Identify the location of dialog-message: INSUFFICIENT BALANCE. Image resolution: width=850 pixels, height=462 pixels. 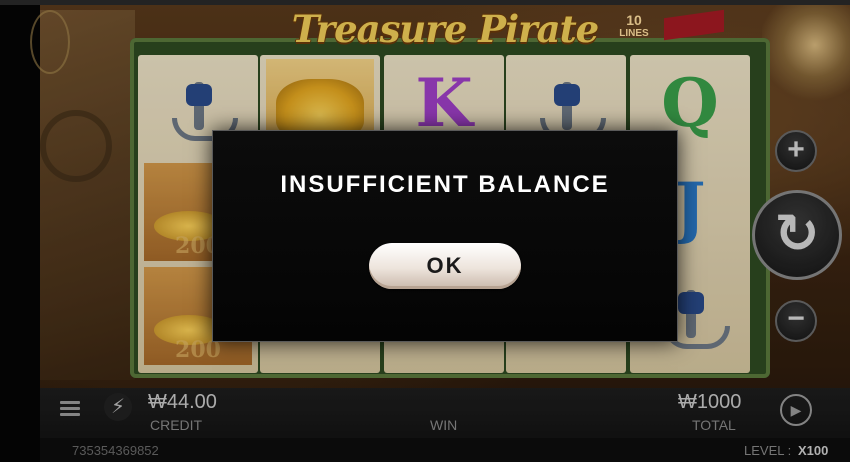
(445, 184).